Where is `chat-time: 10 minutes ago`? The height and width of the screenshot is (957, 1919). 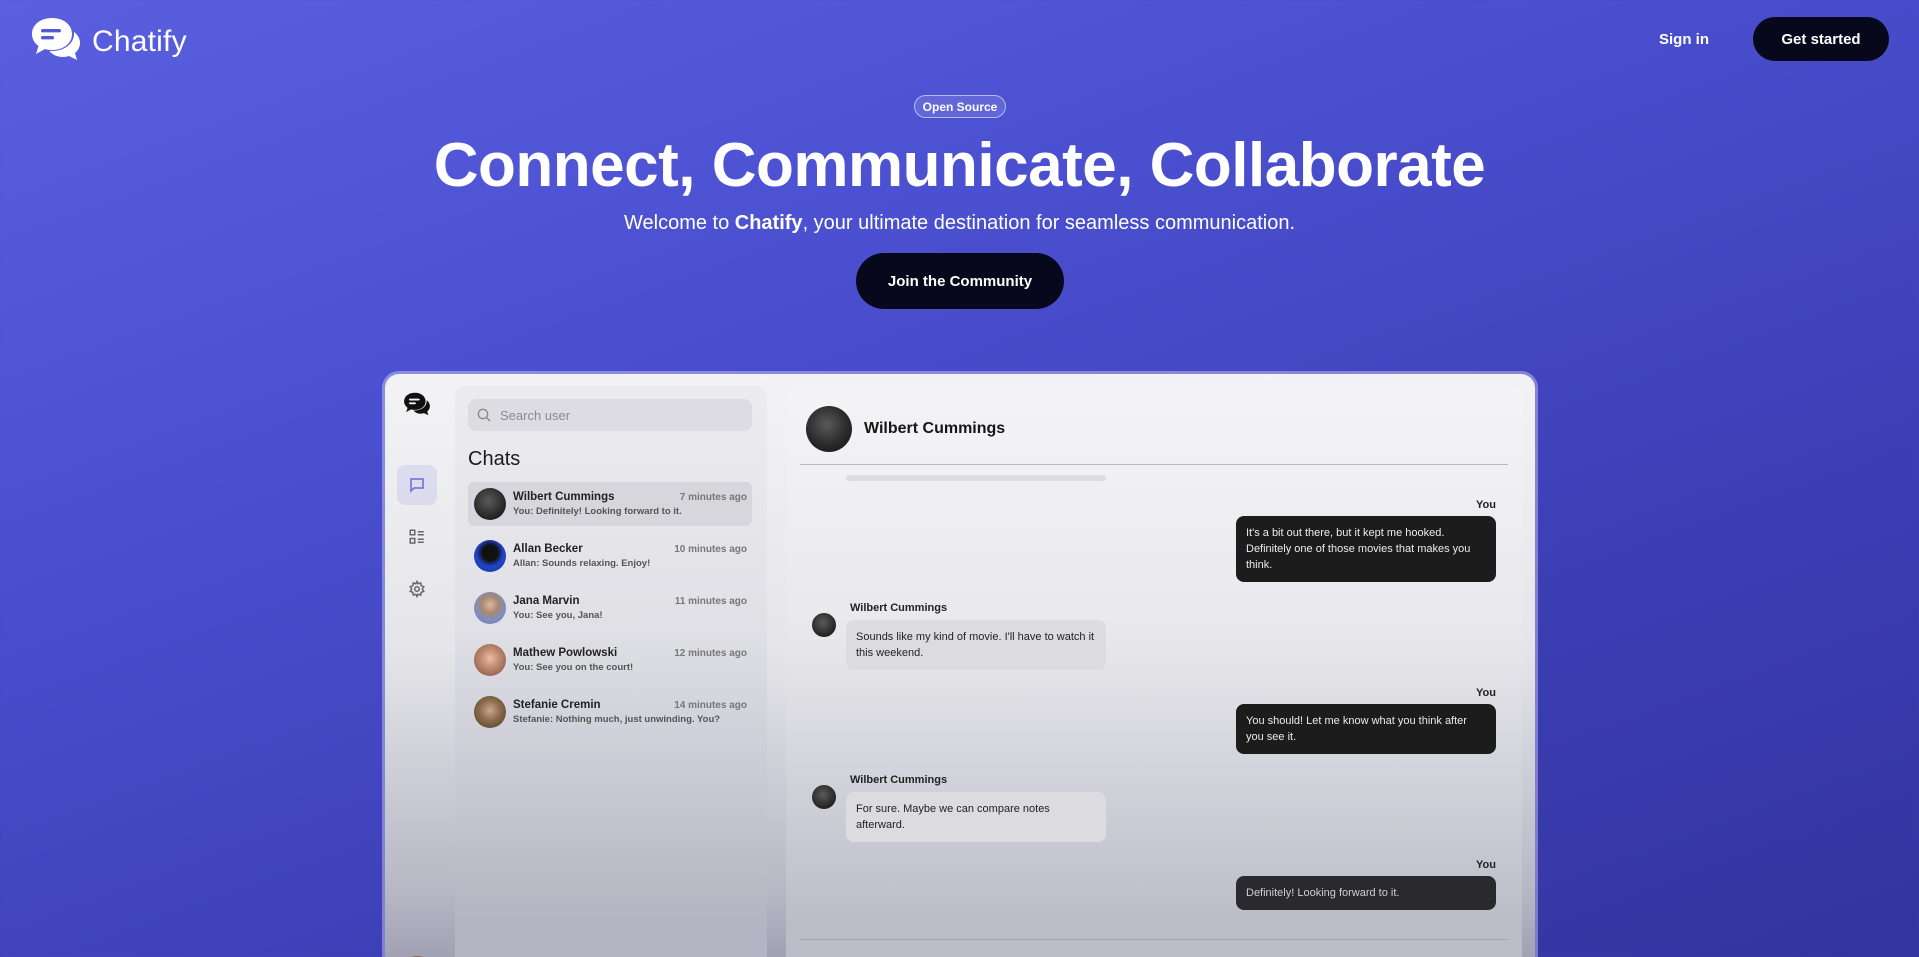
chat-time: 10 minutes ago is located at coordinates (710, 549).